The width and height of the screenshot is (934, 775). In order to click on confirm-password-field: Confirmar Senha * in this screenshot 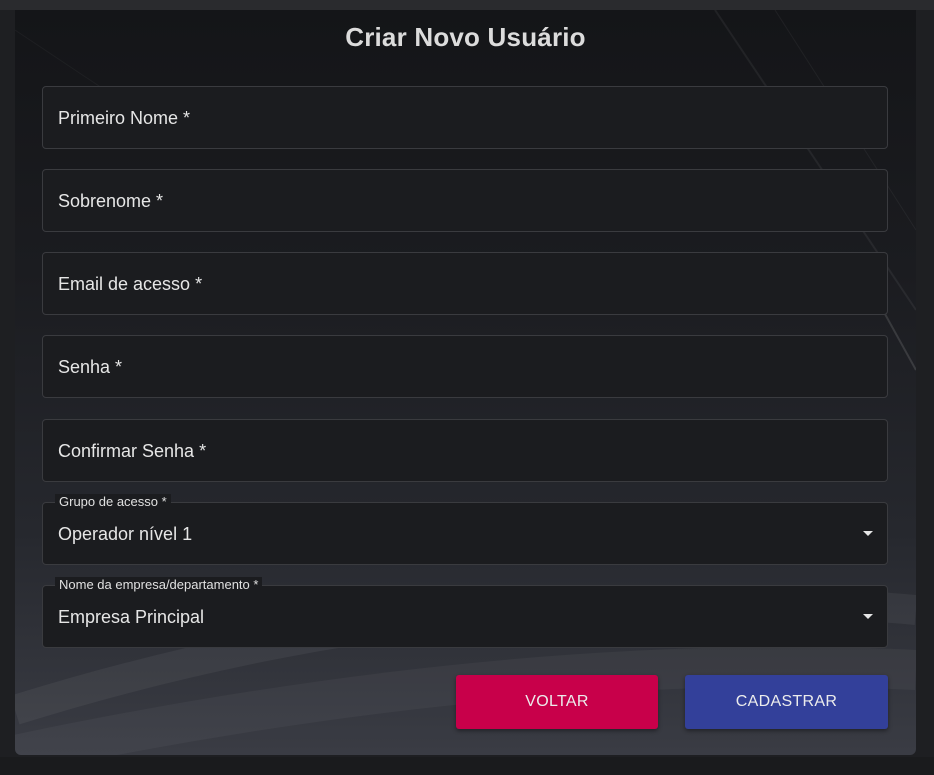, I will do `click(465, 450)`.